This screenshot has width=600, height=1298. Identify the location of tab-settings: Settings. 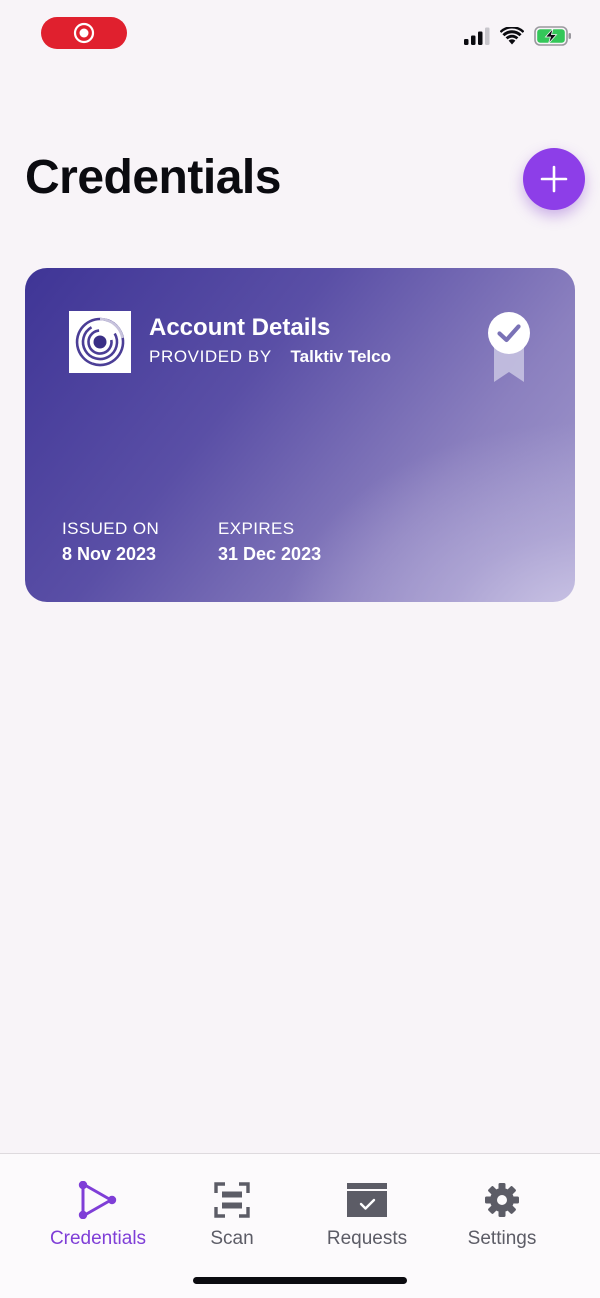
(502, 1206).